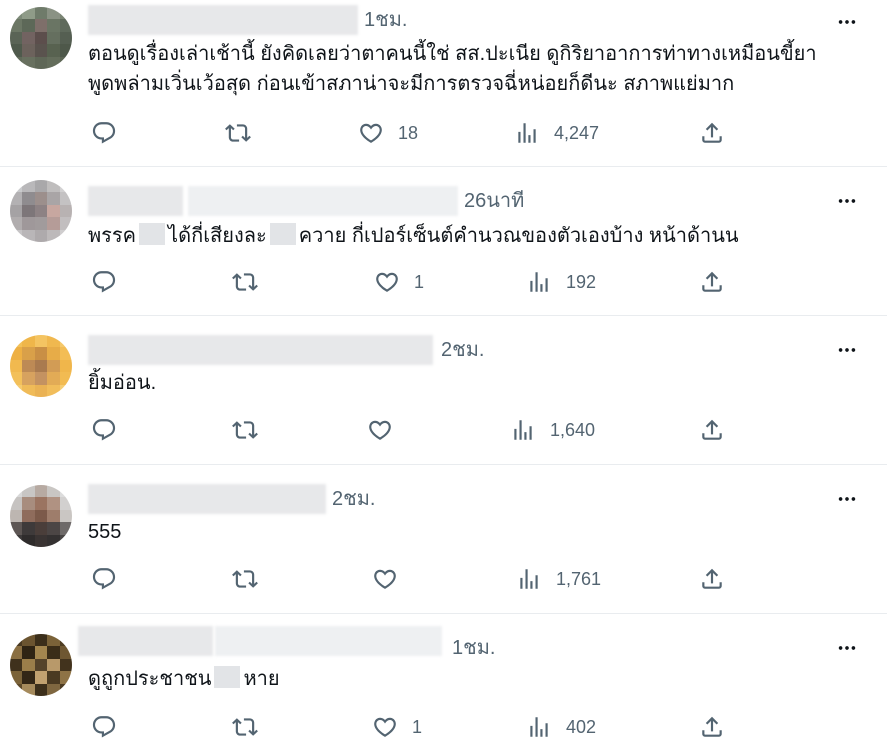 This screenshot has height=749, width=887. I want to click on views-button: 402, so click(561, 727).